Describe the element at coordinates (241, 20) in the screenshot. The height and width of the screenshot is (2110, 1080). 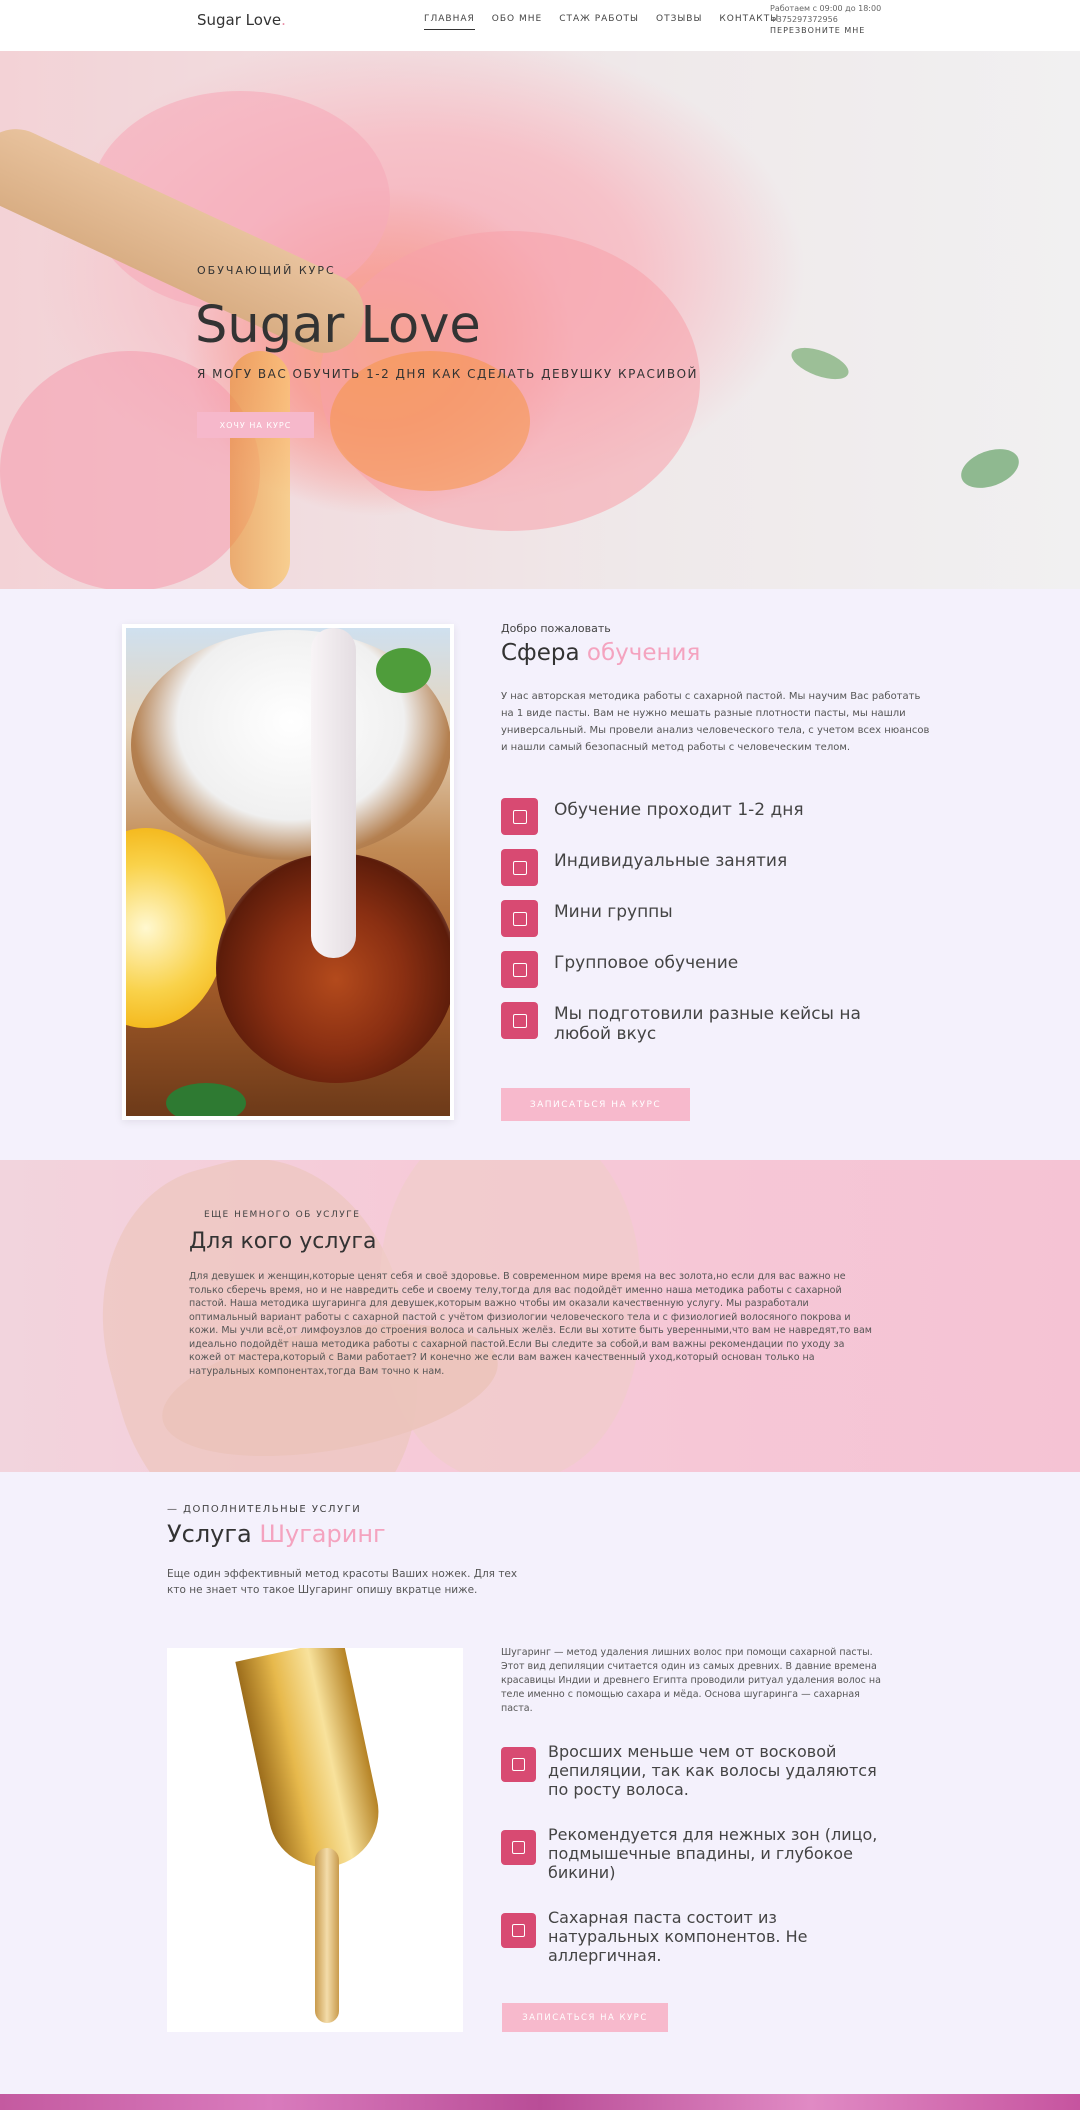
I see `site-logo: Sugar Love.` at that location.